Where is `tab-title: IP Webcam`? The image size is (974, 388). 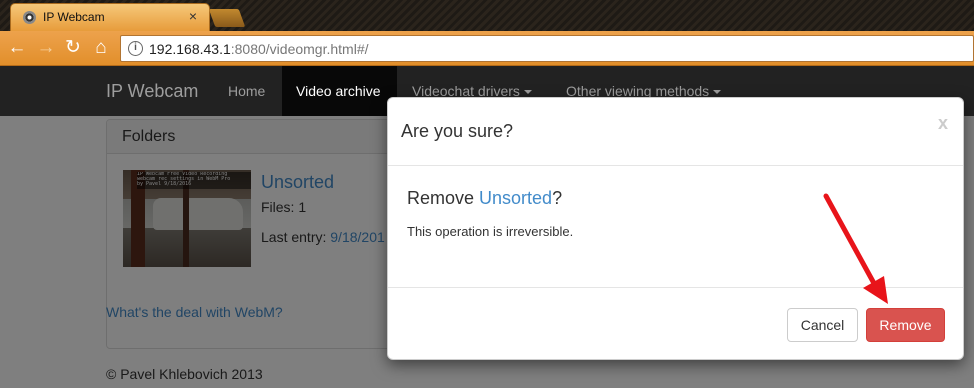
tab-title: IP Webcam is located at coordinates (74, 17).